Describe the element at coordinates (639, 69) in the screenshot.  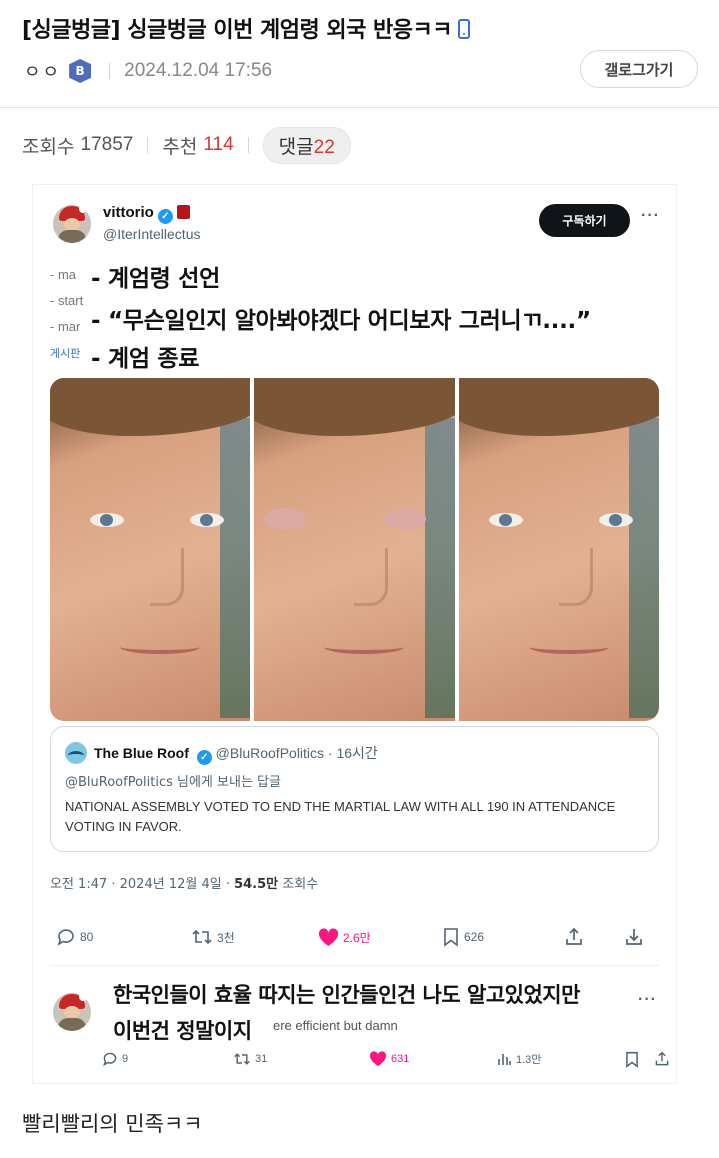
I see `gallog-button: 갤로그가기` at that location.